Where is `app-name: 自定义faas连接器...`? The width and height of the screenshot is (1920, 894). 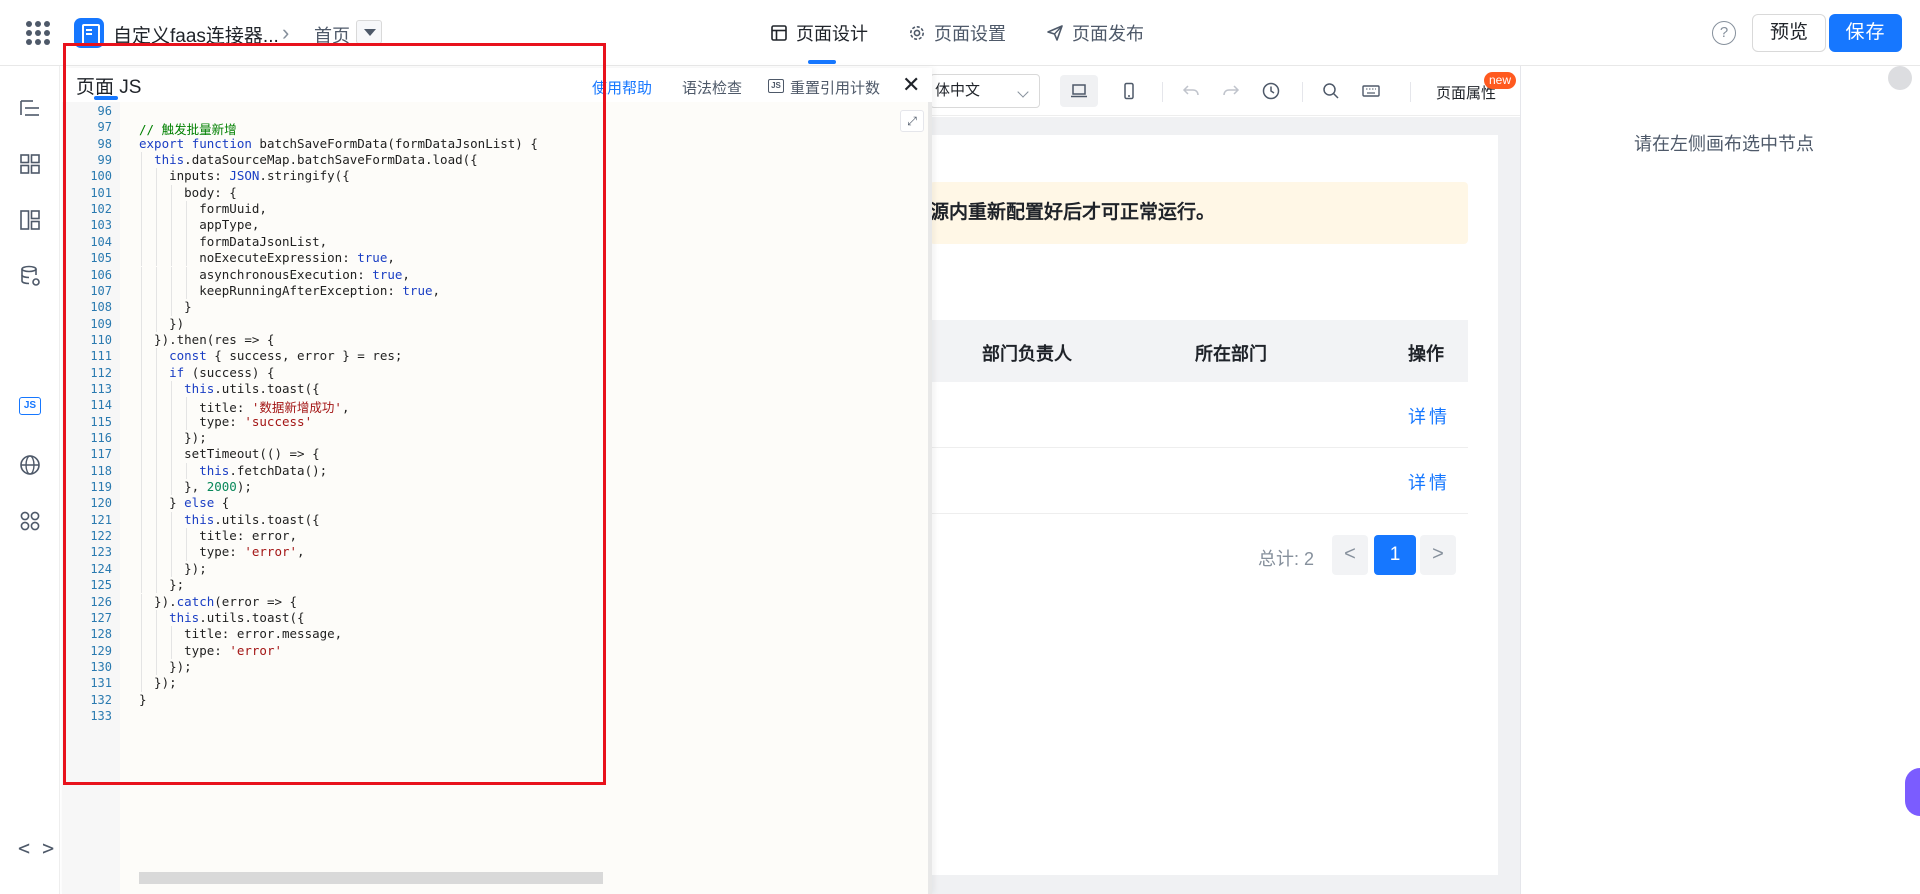 app-name: 自定义faas连接器... is located at coordinates (196, 34).